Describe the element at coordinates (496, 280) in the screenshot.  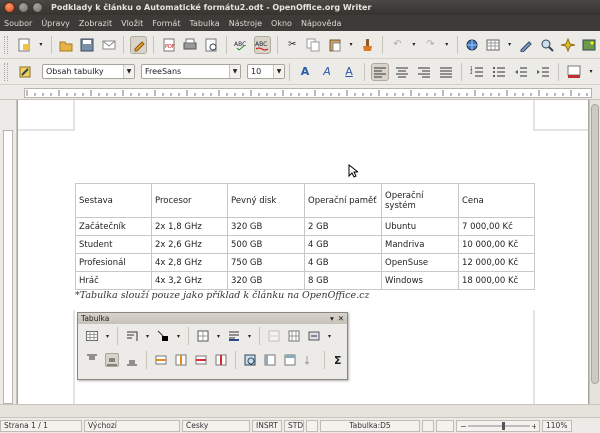
I see `table-cell: 18 000,00 Kč` at that location.